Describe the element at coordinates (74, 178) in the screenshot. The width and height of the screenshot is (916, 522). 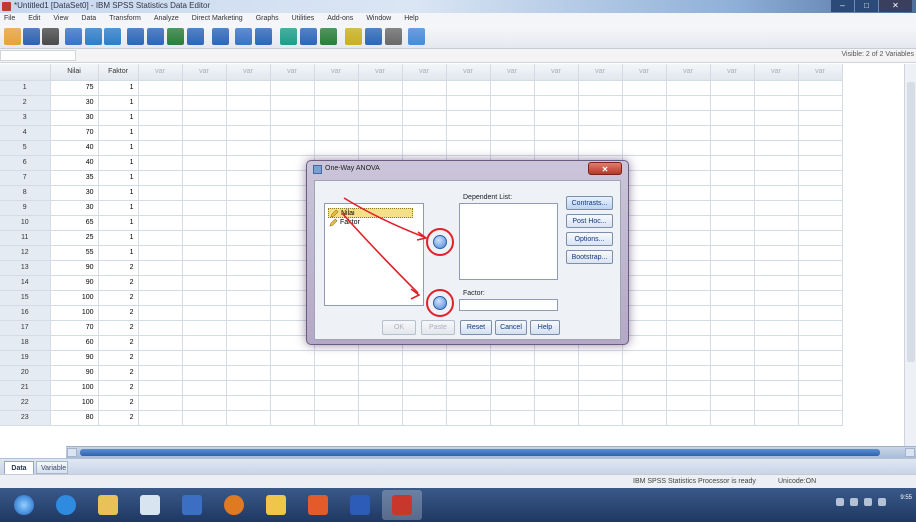
I see `cell-nilai: 35` at that location.